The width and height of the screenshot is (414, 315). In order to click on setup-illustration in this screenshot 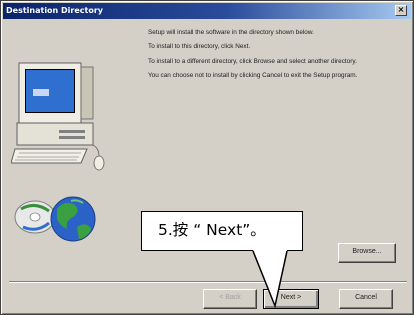, I will do `click(58, 152)`.